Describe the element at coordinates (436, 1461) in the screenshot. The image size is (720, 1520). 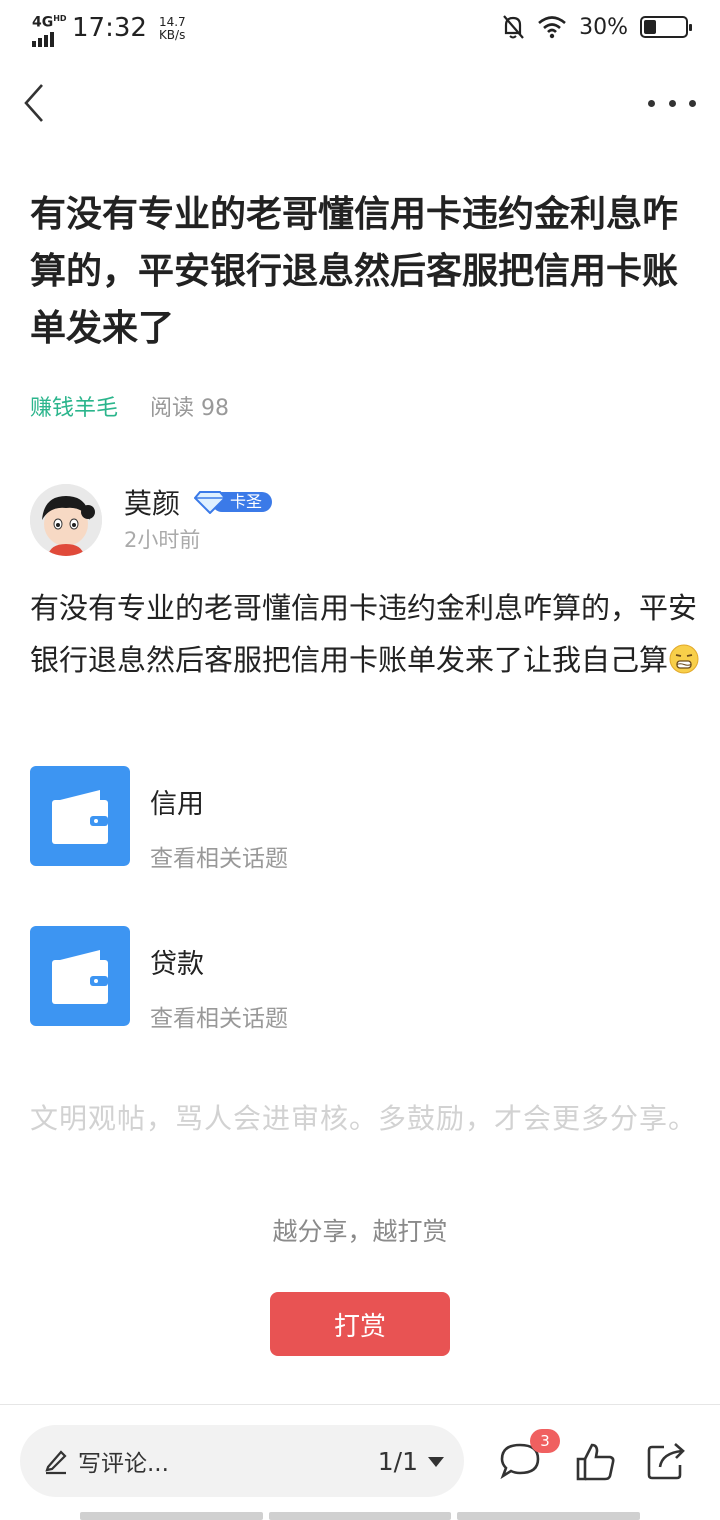
I see `caret-down-icon` at that location.